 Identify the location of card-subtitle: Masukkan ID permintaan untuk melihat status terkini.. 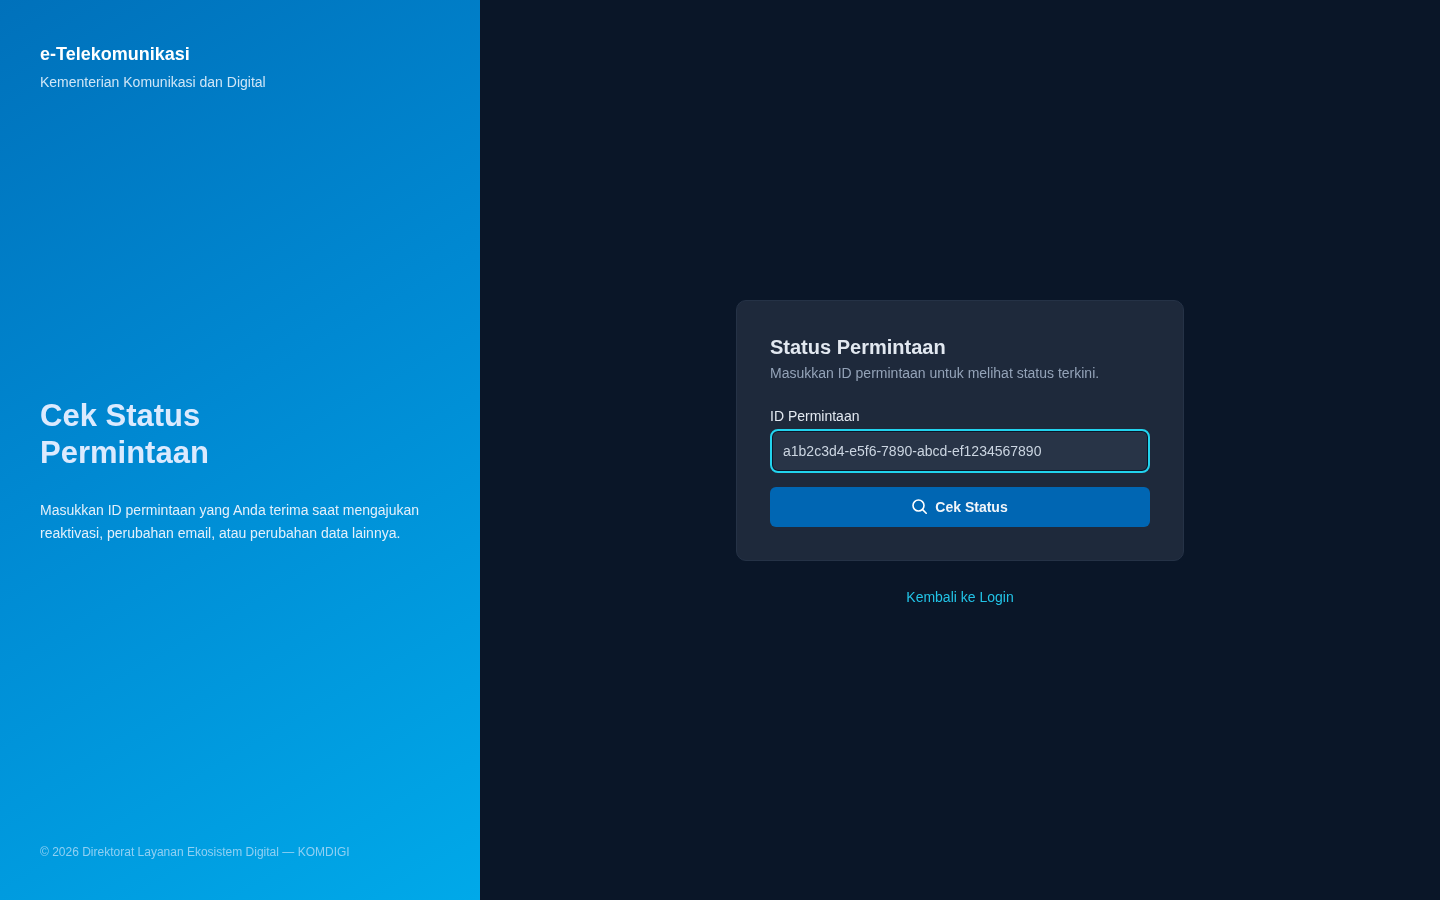
(935, 373).